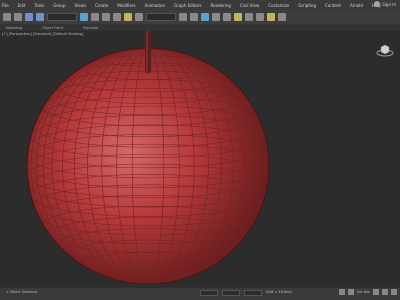 The width and height of the screenshot is (400, 300). Describe the element at coordinates (363, 292) in the screenshot. I see `set-key-label: Set Key` at that location.